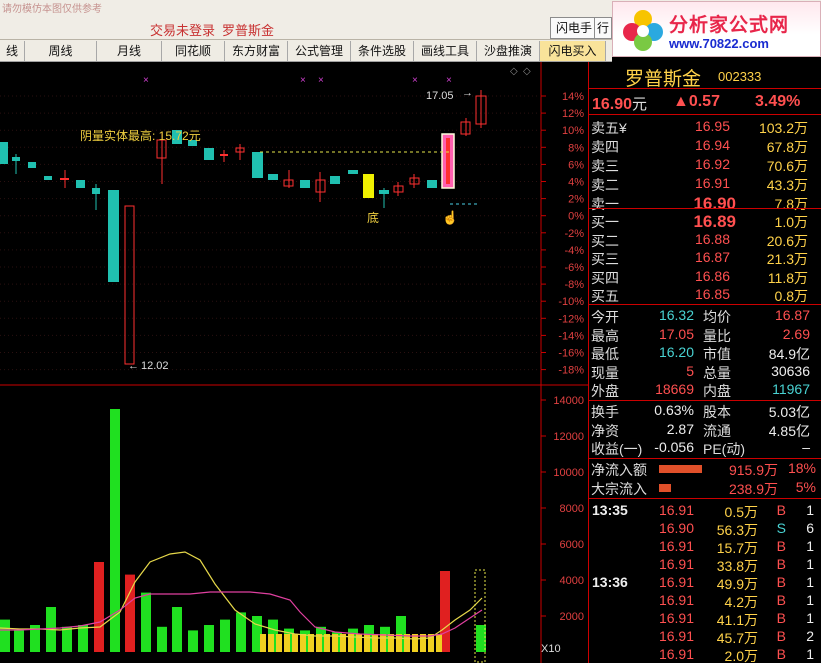 The height and width of the screenshot is (663, 821). I want to click on bid-label: 买三, so click(605, 259).